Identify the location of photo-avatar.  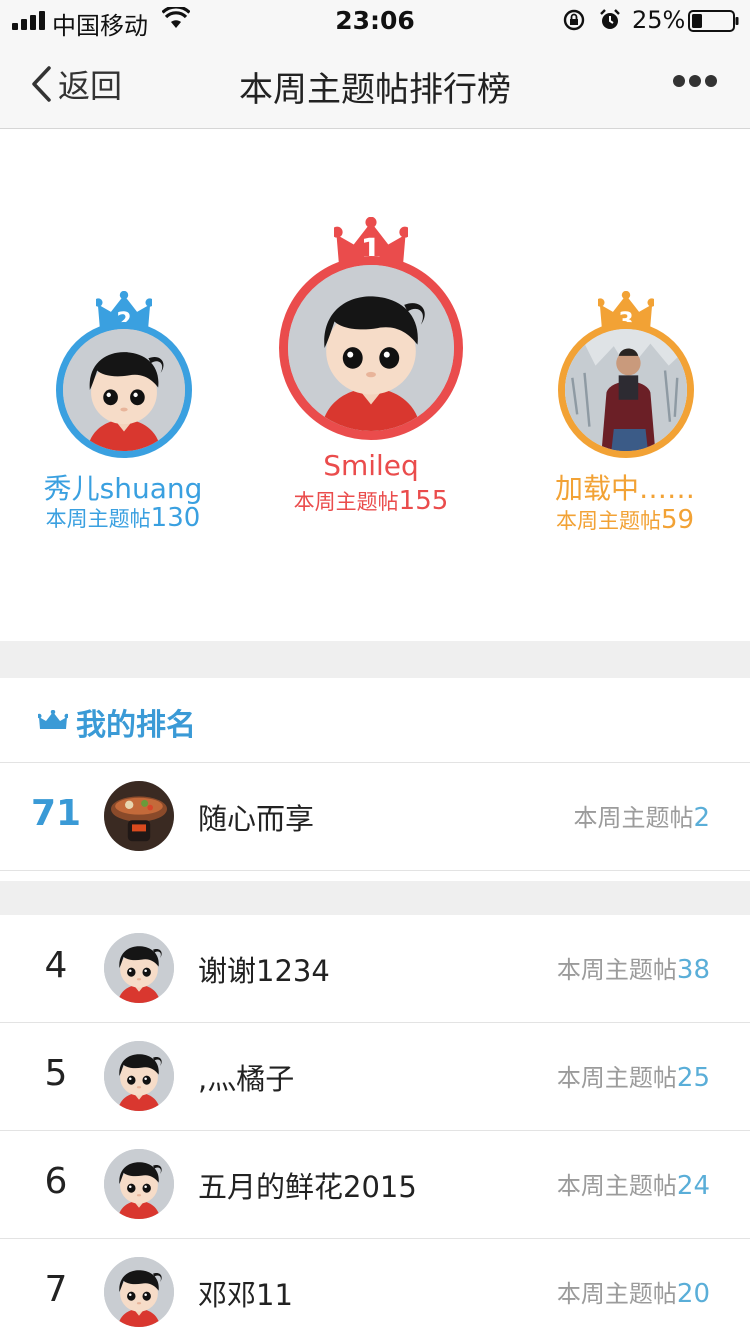
(626, 390).